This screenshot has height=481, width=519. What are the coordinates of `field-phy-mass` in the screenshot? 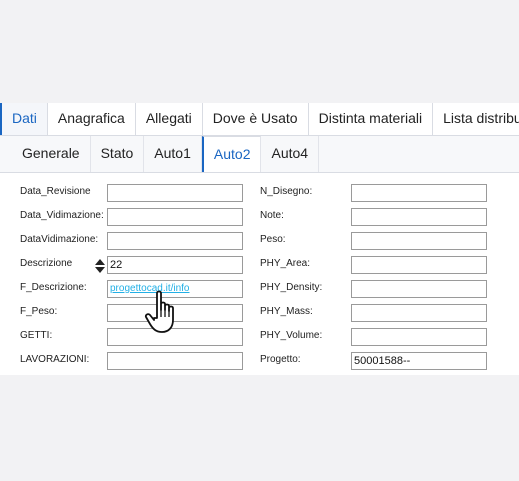 It's located at (419, 313).